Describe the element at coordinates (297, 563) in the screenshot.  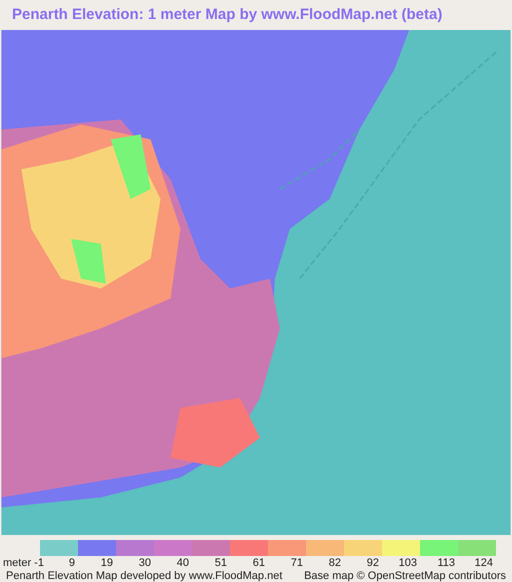
I see `legend-value: 71` at that location.